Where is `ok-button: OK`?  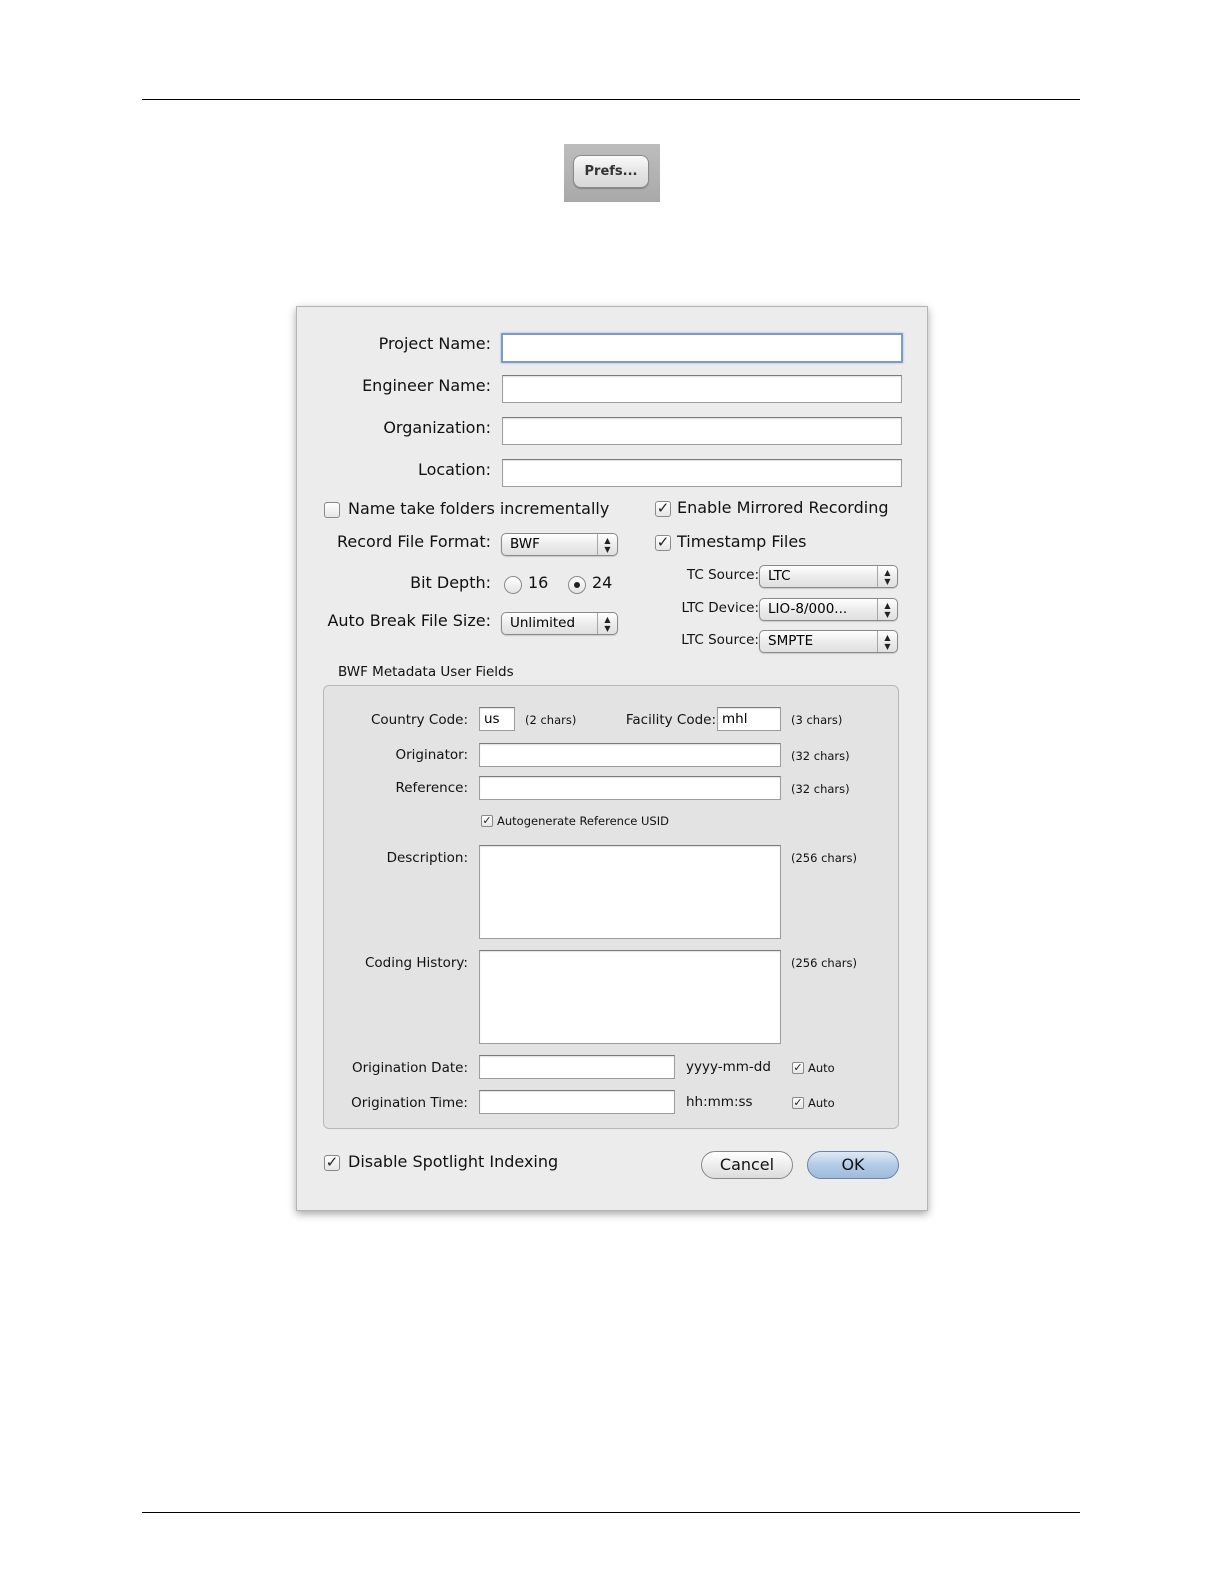 ok-button: OK is located at coordinates (853, 1165).